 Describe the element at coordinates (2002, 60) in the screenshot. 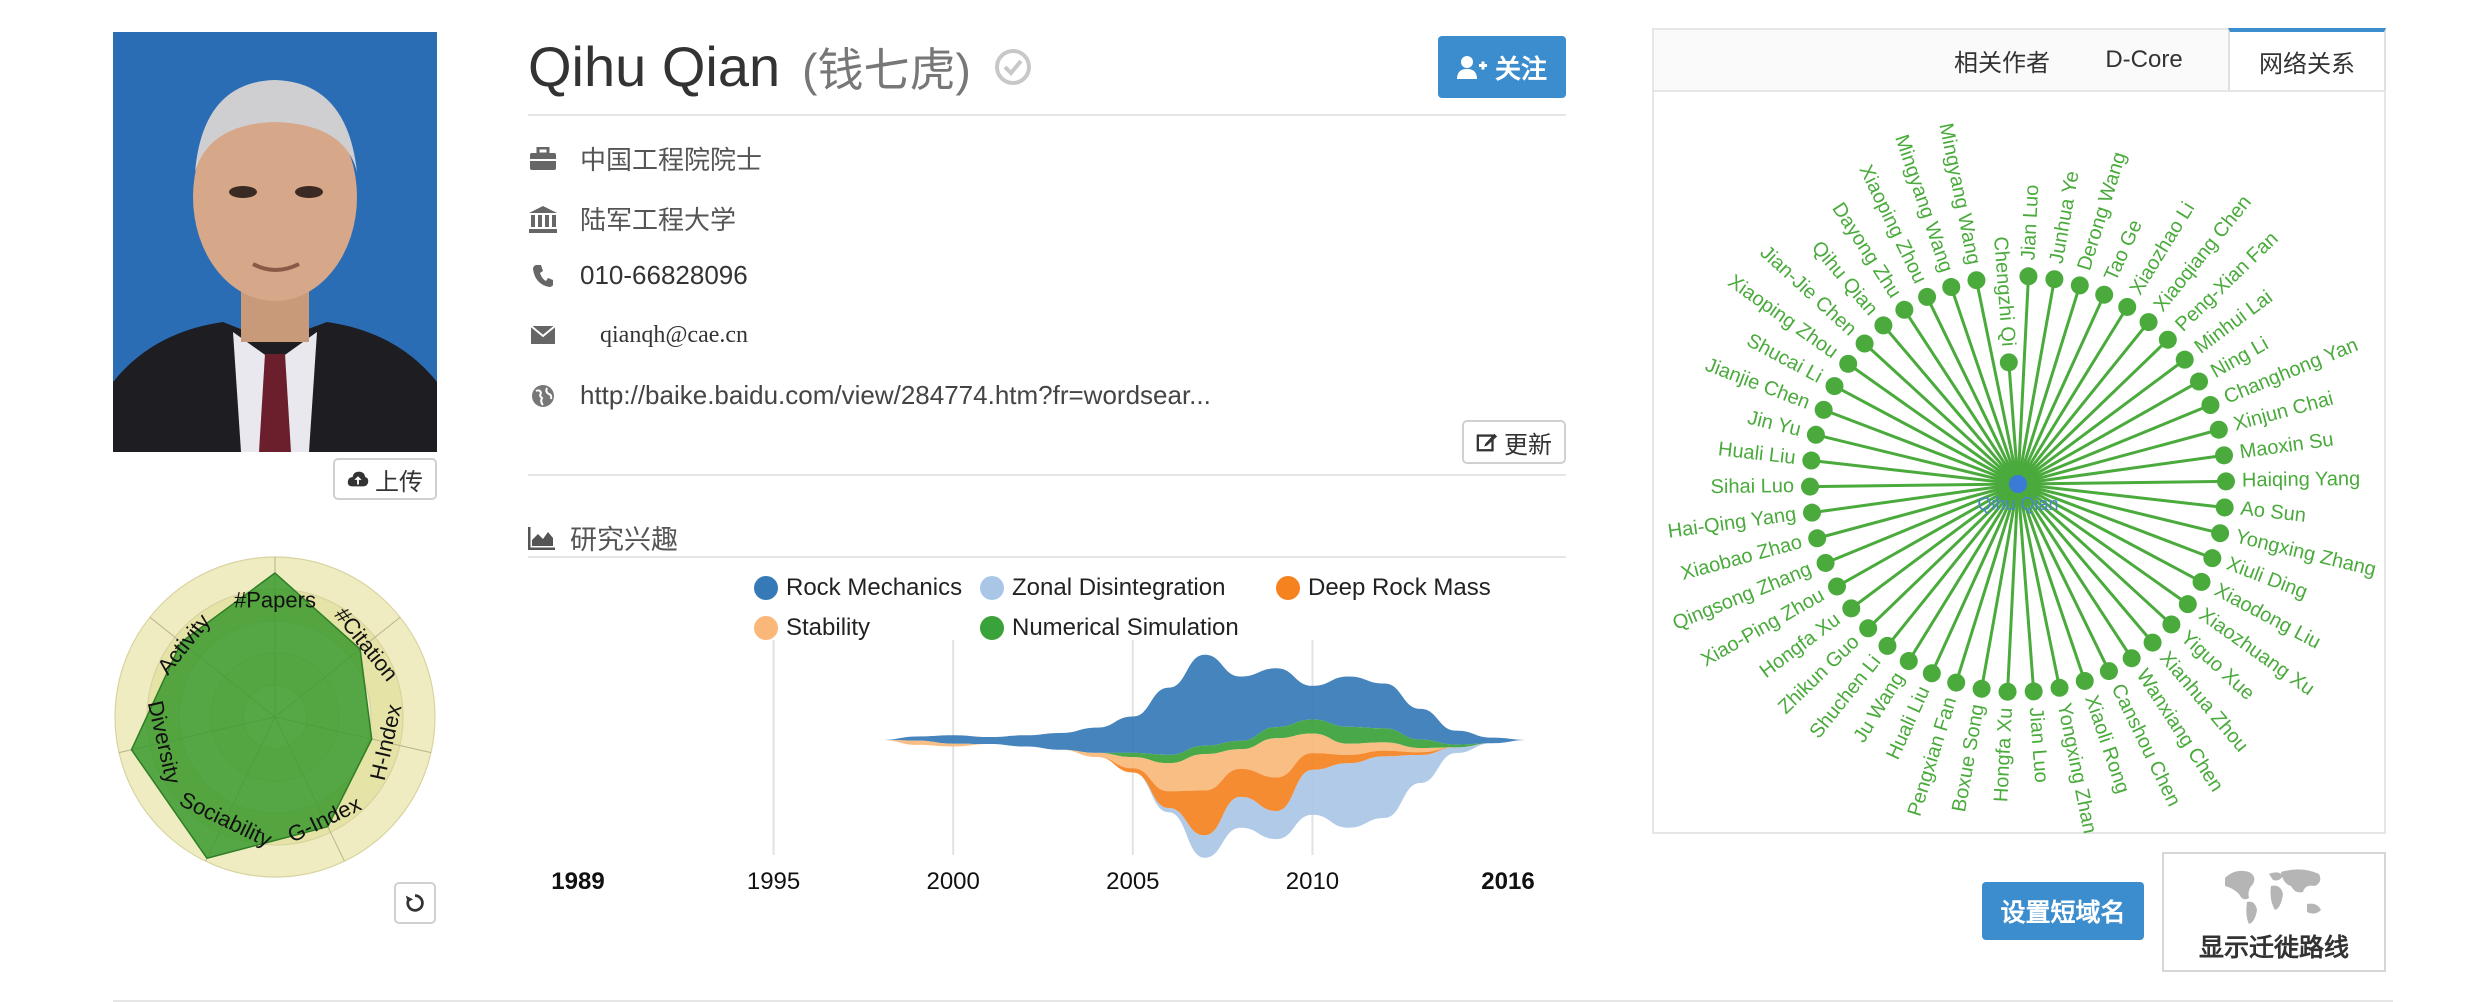

I see `tab-related-authors: 相关作者` at that location.